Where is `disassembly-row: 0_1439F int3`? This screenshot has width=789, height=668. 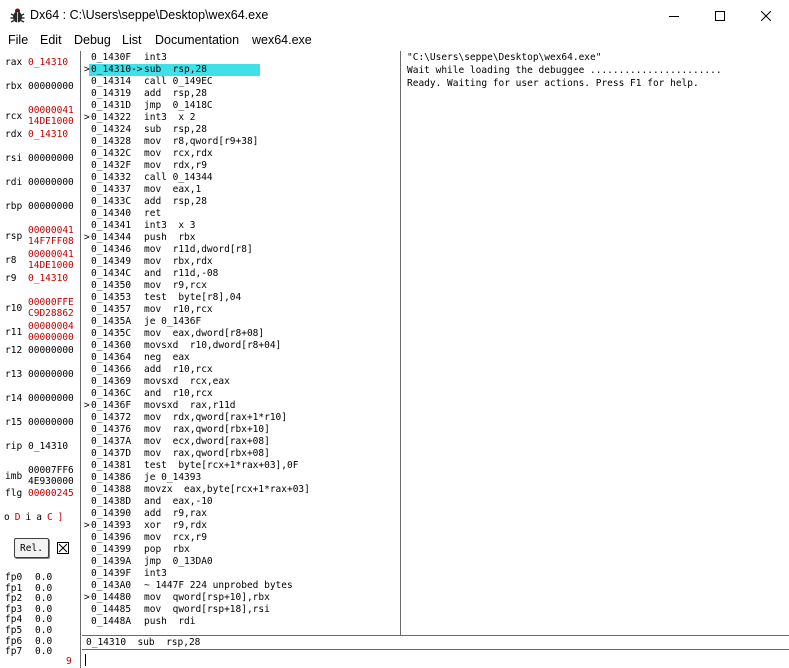
disassembly-row: 0_1439F int3 is located at coordinates (241, 574).